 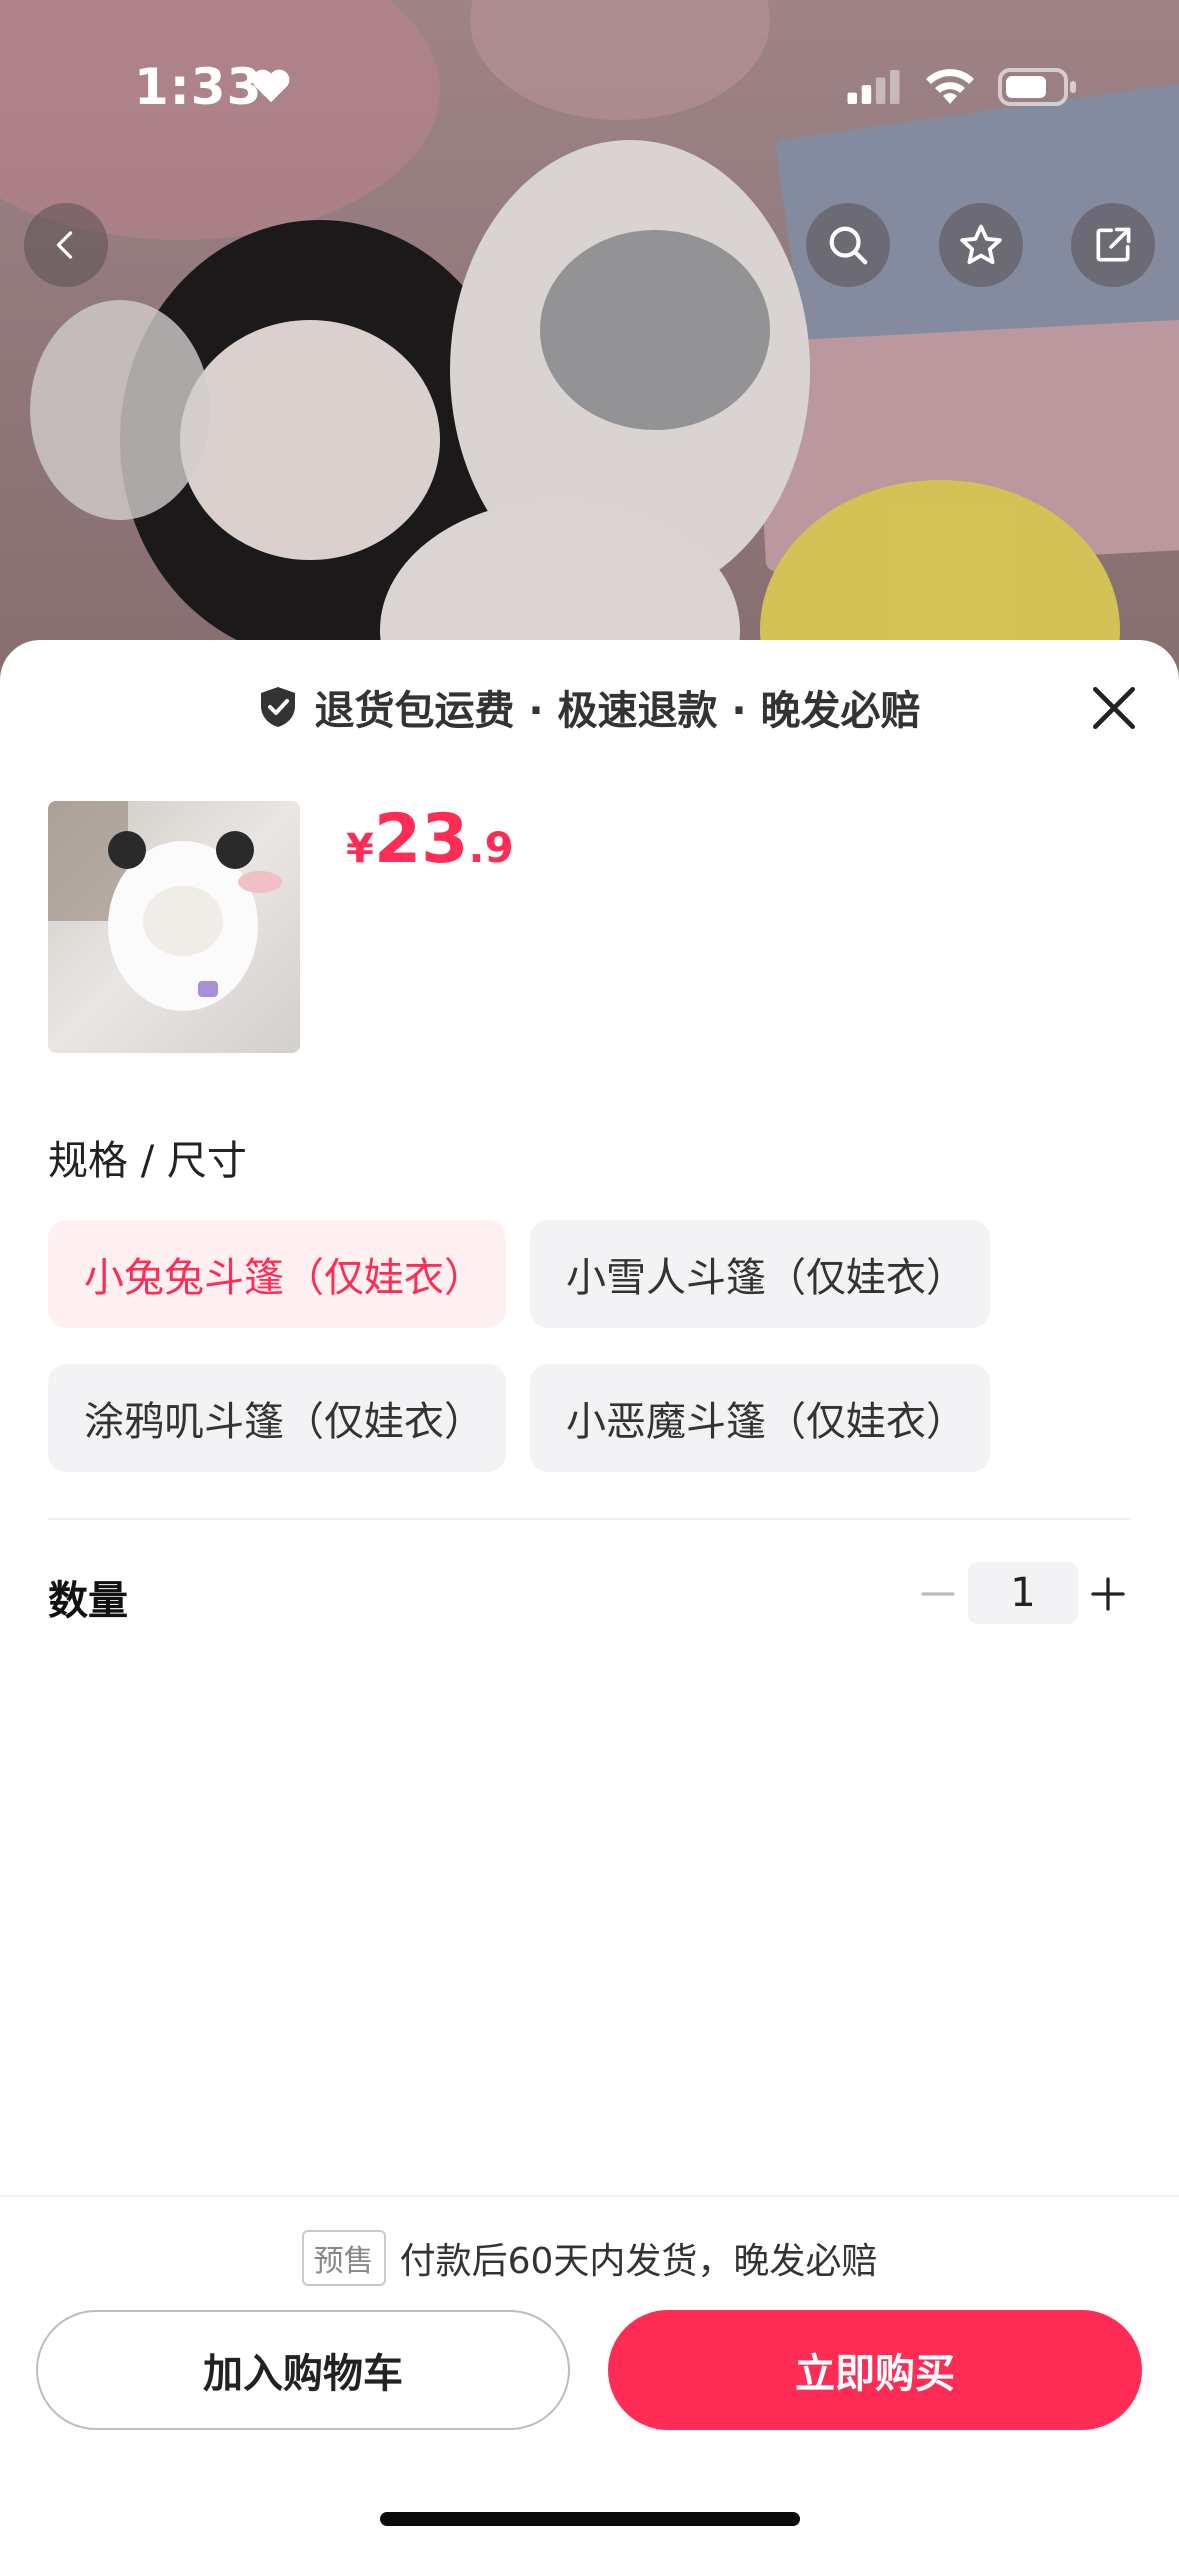 I want to click on wifi-icon, so click(x=950, y=86).